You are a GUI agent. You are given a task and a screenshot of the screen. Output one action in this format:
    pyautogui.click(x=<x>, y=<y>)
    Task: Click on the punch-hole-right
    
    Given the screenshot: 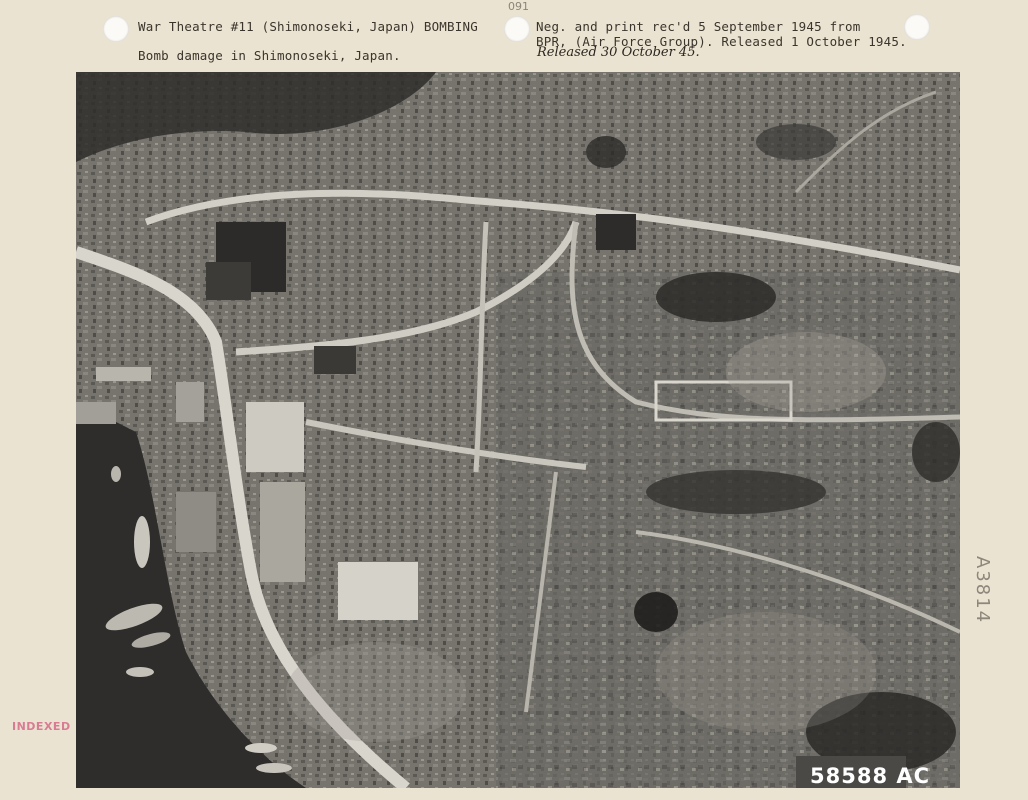 What is the action you would take?
    pyautogui.click(x=917, y=27)
    